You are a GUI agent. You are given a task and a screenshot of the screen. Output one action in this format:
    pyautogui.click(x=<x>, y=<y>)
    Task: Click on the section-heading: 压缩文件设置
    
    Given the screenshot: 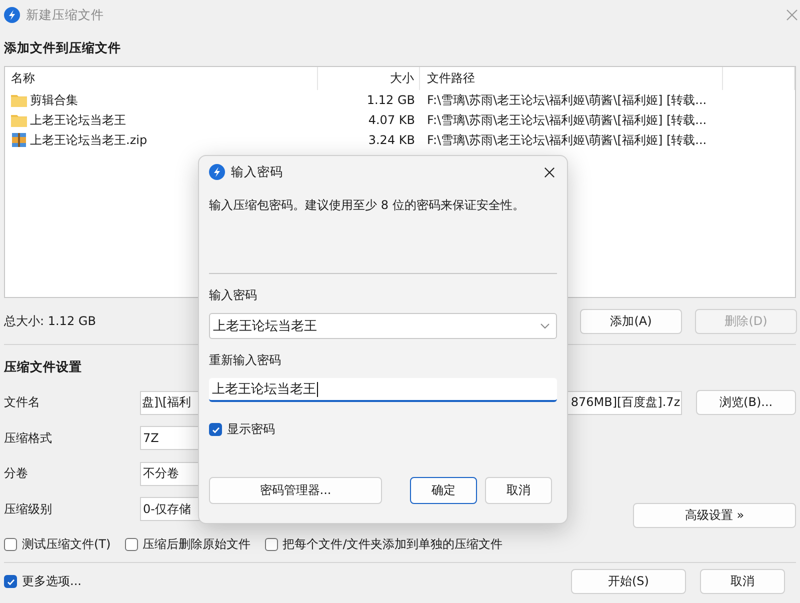 What is the action you would take?
    pyautogui.click(x=43, y=366)
    